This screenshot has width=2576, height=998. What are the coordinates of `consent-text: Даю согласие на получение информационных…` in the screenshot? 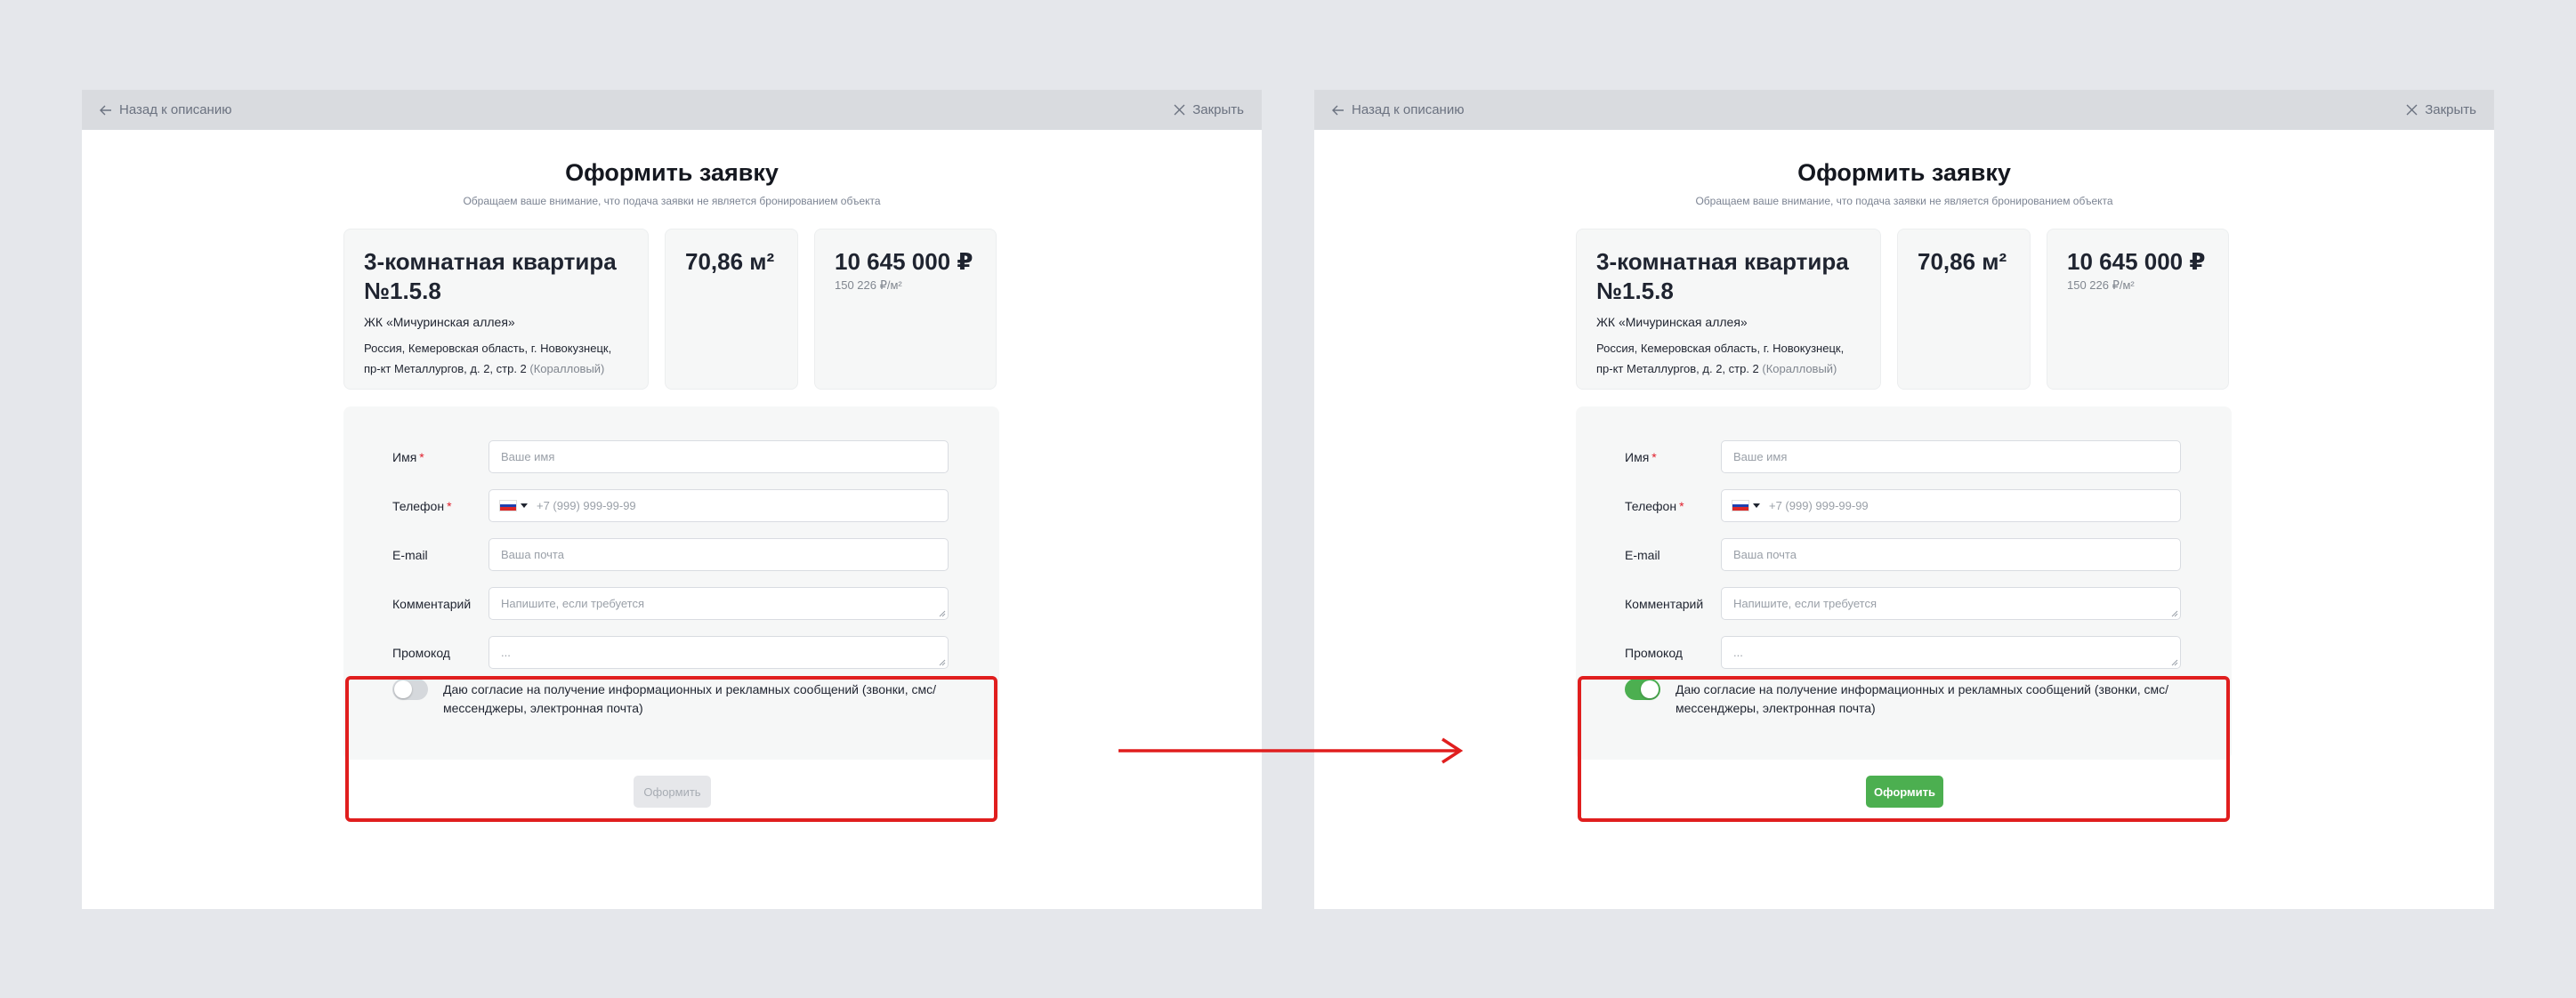 It's located at (689, 698).